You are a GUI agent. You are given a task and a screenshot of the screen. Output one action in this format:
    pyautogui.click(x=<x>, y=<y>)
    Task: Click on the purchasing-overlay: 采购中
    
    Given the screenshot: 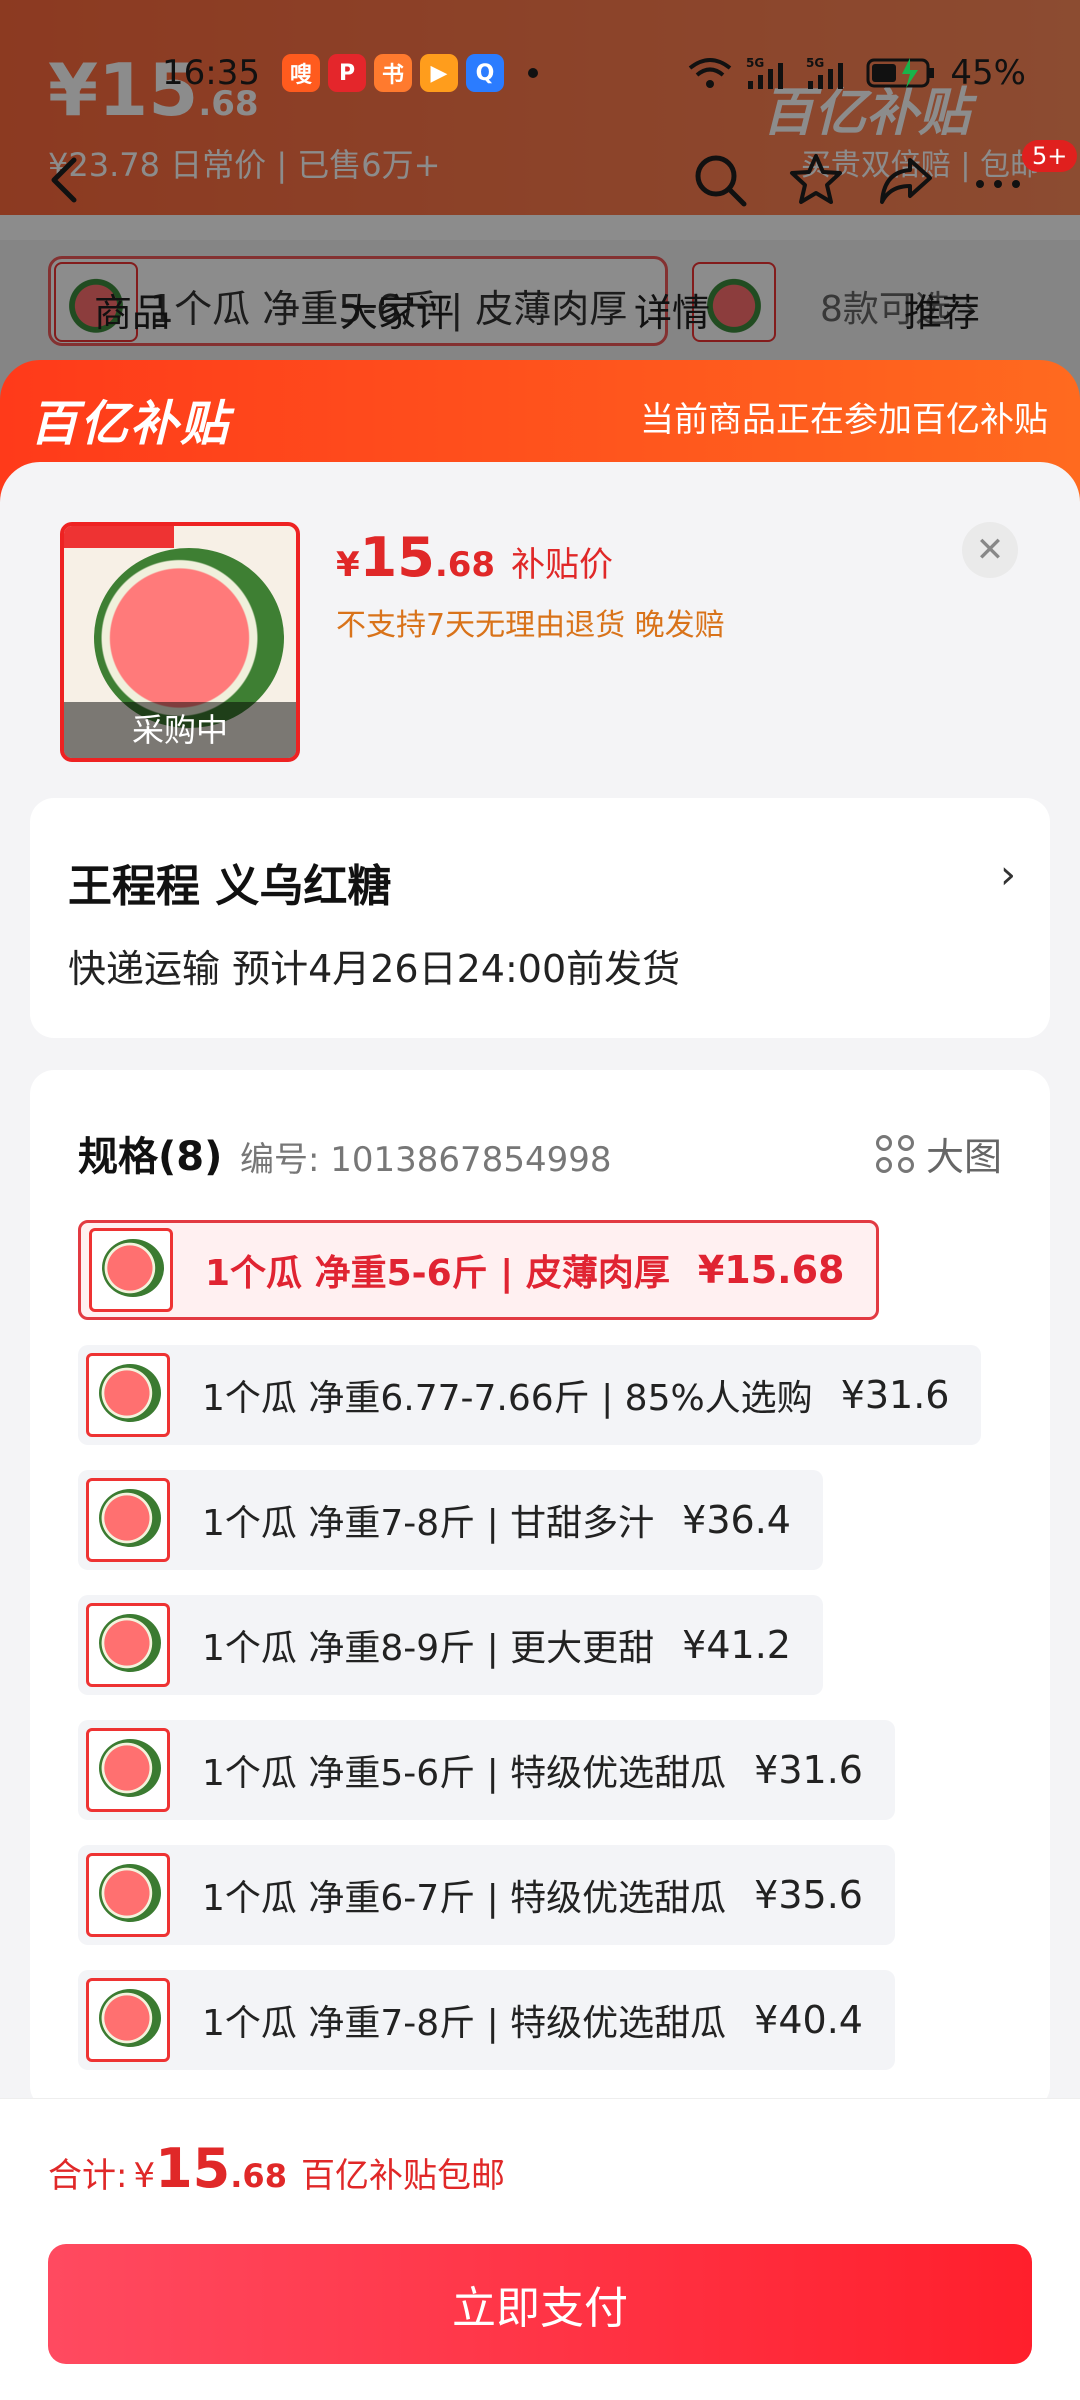 What is the action you would take?
    pyautogui.click(x=180, y=730)
    